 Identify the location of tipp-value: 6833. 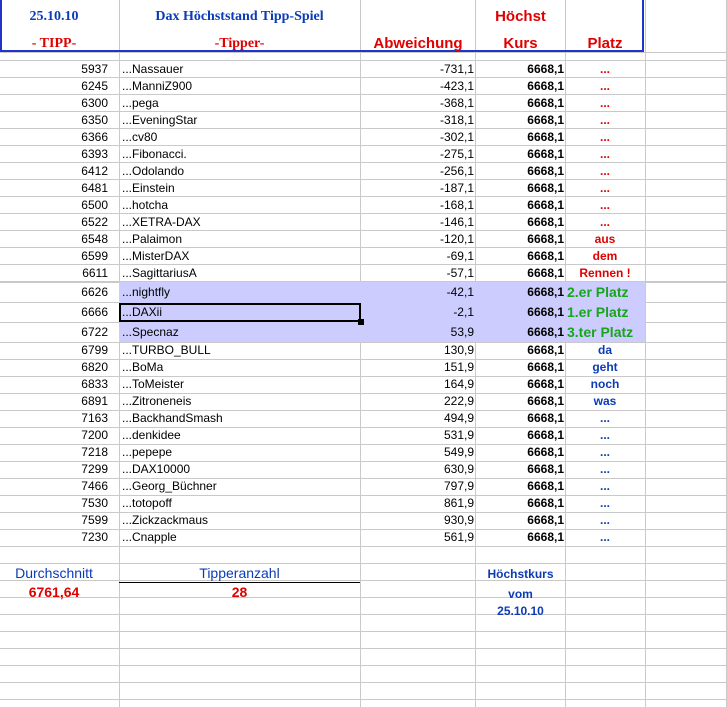
(94, 384).